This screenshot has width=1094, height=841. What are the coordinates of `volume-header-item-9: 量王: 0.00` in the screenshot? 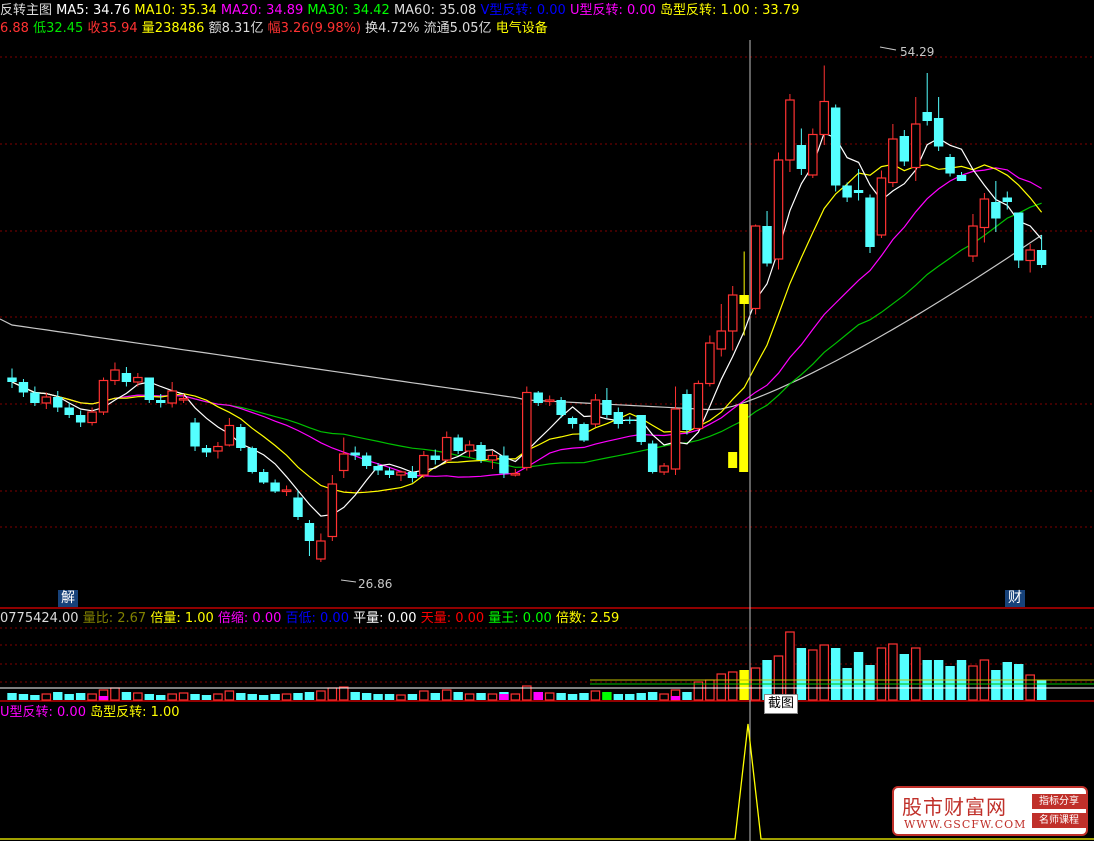 It's located at (522, 618).